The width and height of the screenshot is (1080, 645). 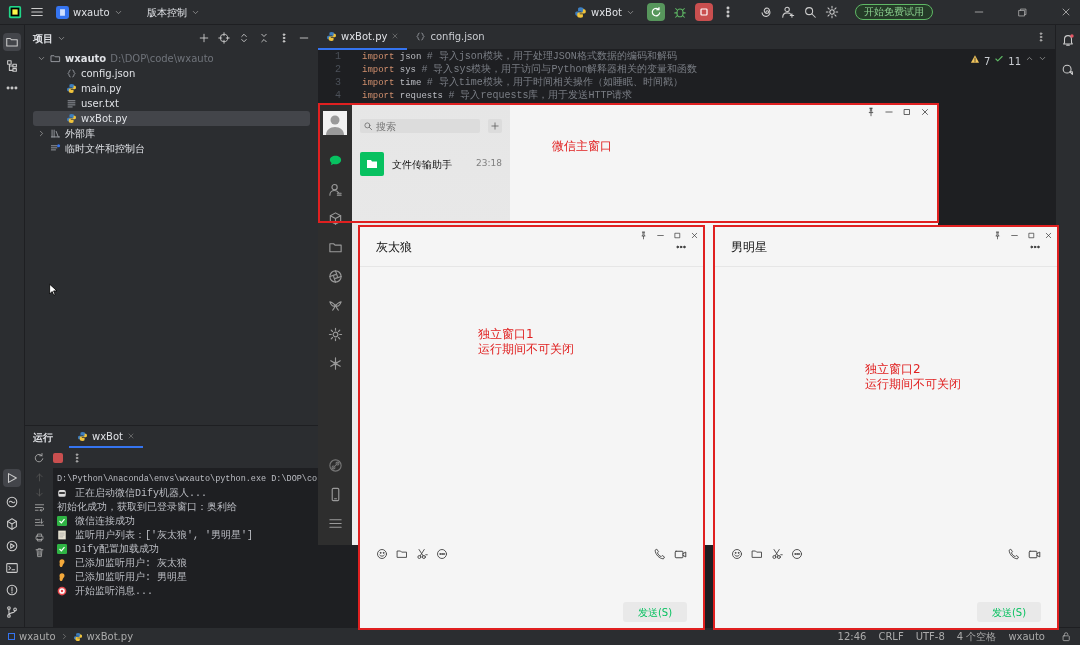 What do you see at coordinates (39, 507) in the screenshot?
I see `soft-wrap-icon` at bounding box center [39, 507].